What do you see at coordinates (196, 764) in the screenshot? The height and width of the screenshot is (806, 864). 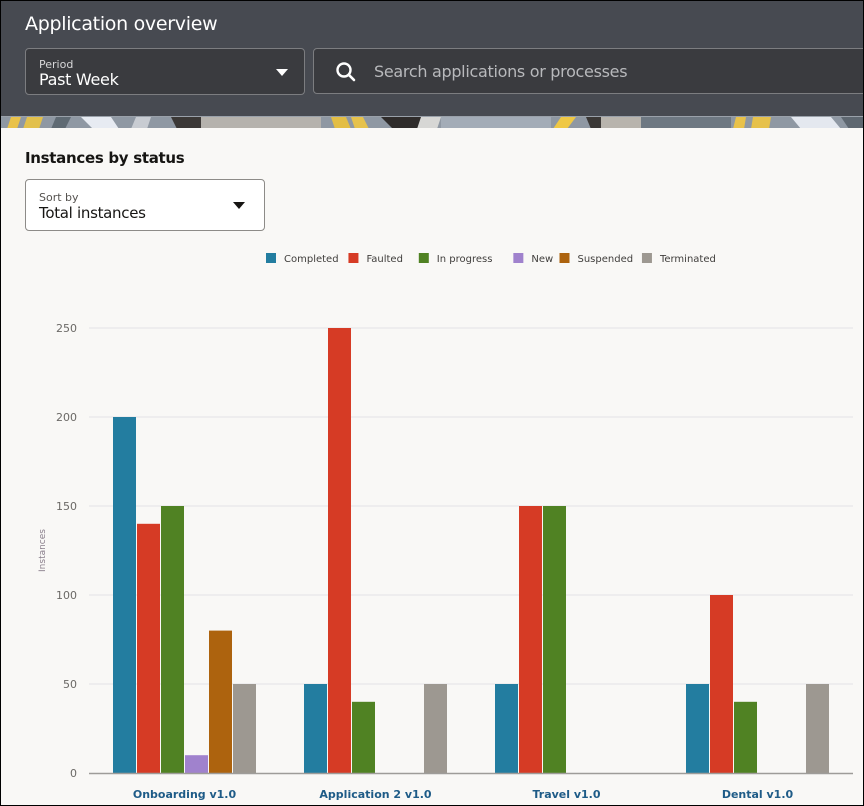 I see `bar-onboarding-v1-0-new` at bounding box center [196, 764].